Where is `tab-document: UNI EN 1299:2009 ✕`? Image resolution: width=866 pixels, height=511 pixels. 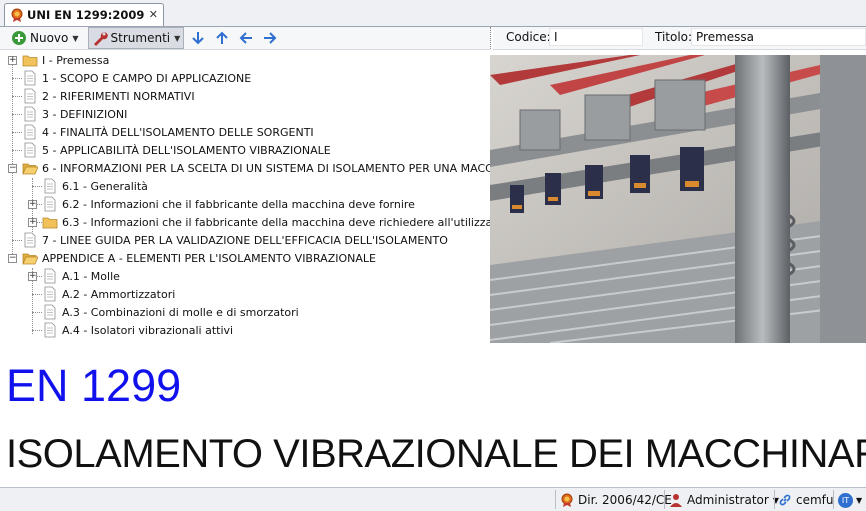 tab-document: UNI EN 1299:2009 ✕ is located at coordinates (84, 14).